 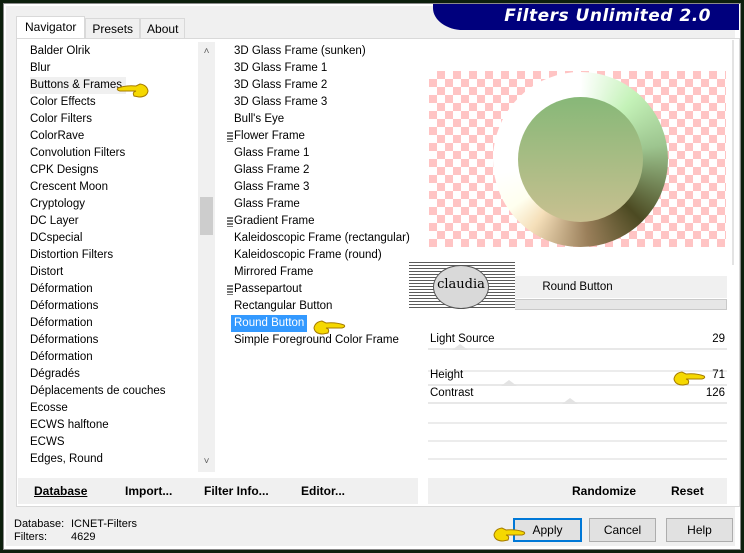 I want to click on watermark-logo: claudia, so click(x=462, y=286).